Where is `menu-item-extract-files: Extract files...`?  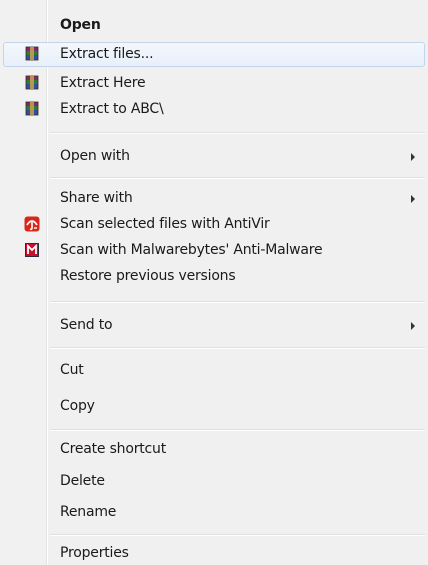
menu-item-extract-files: Extract files... is located at coordinates (214, 54).